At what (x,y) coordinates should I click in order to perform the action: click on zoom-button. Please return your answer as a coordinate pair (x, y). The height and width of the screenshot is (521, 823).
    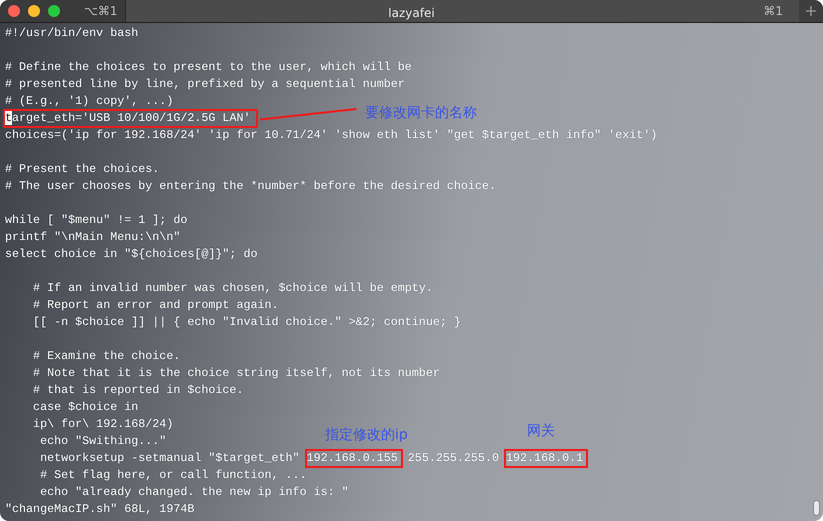
    Looking at the image, I should click on (54, 11).